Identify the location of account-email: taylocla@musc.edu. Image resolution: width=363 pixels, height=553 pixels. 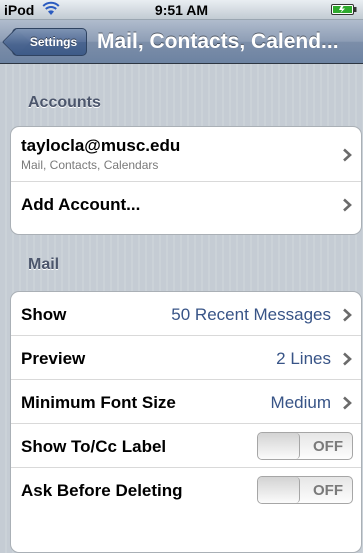
(101, 145).